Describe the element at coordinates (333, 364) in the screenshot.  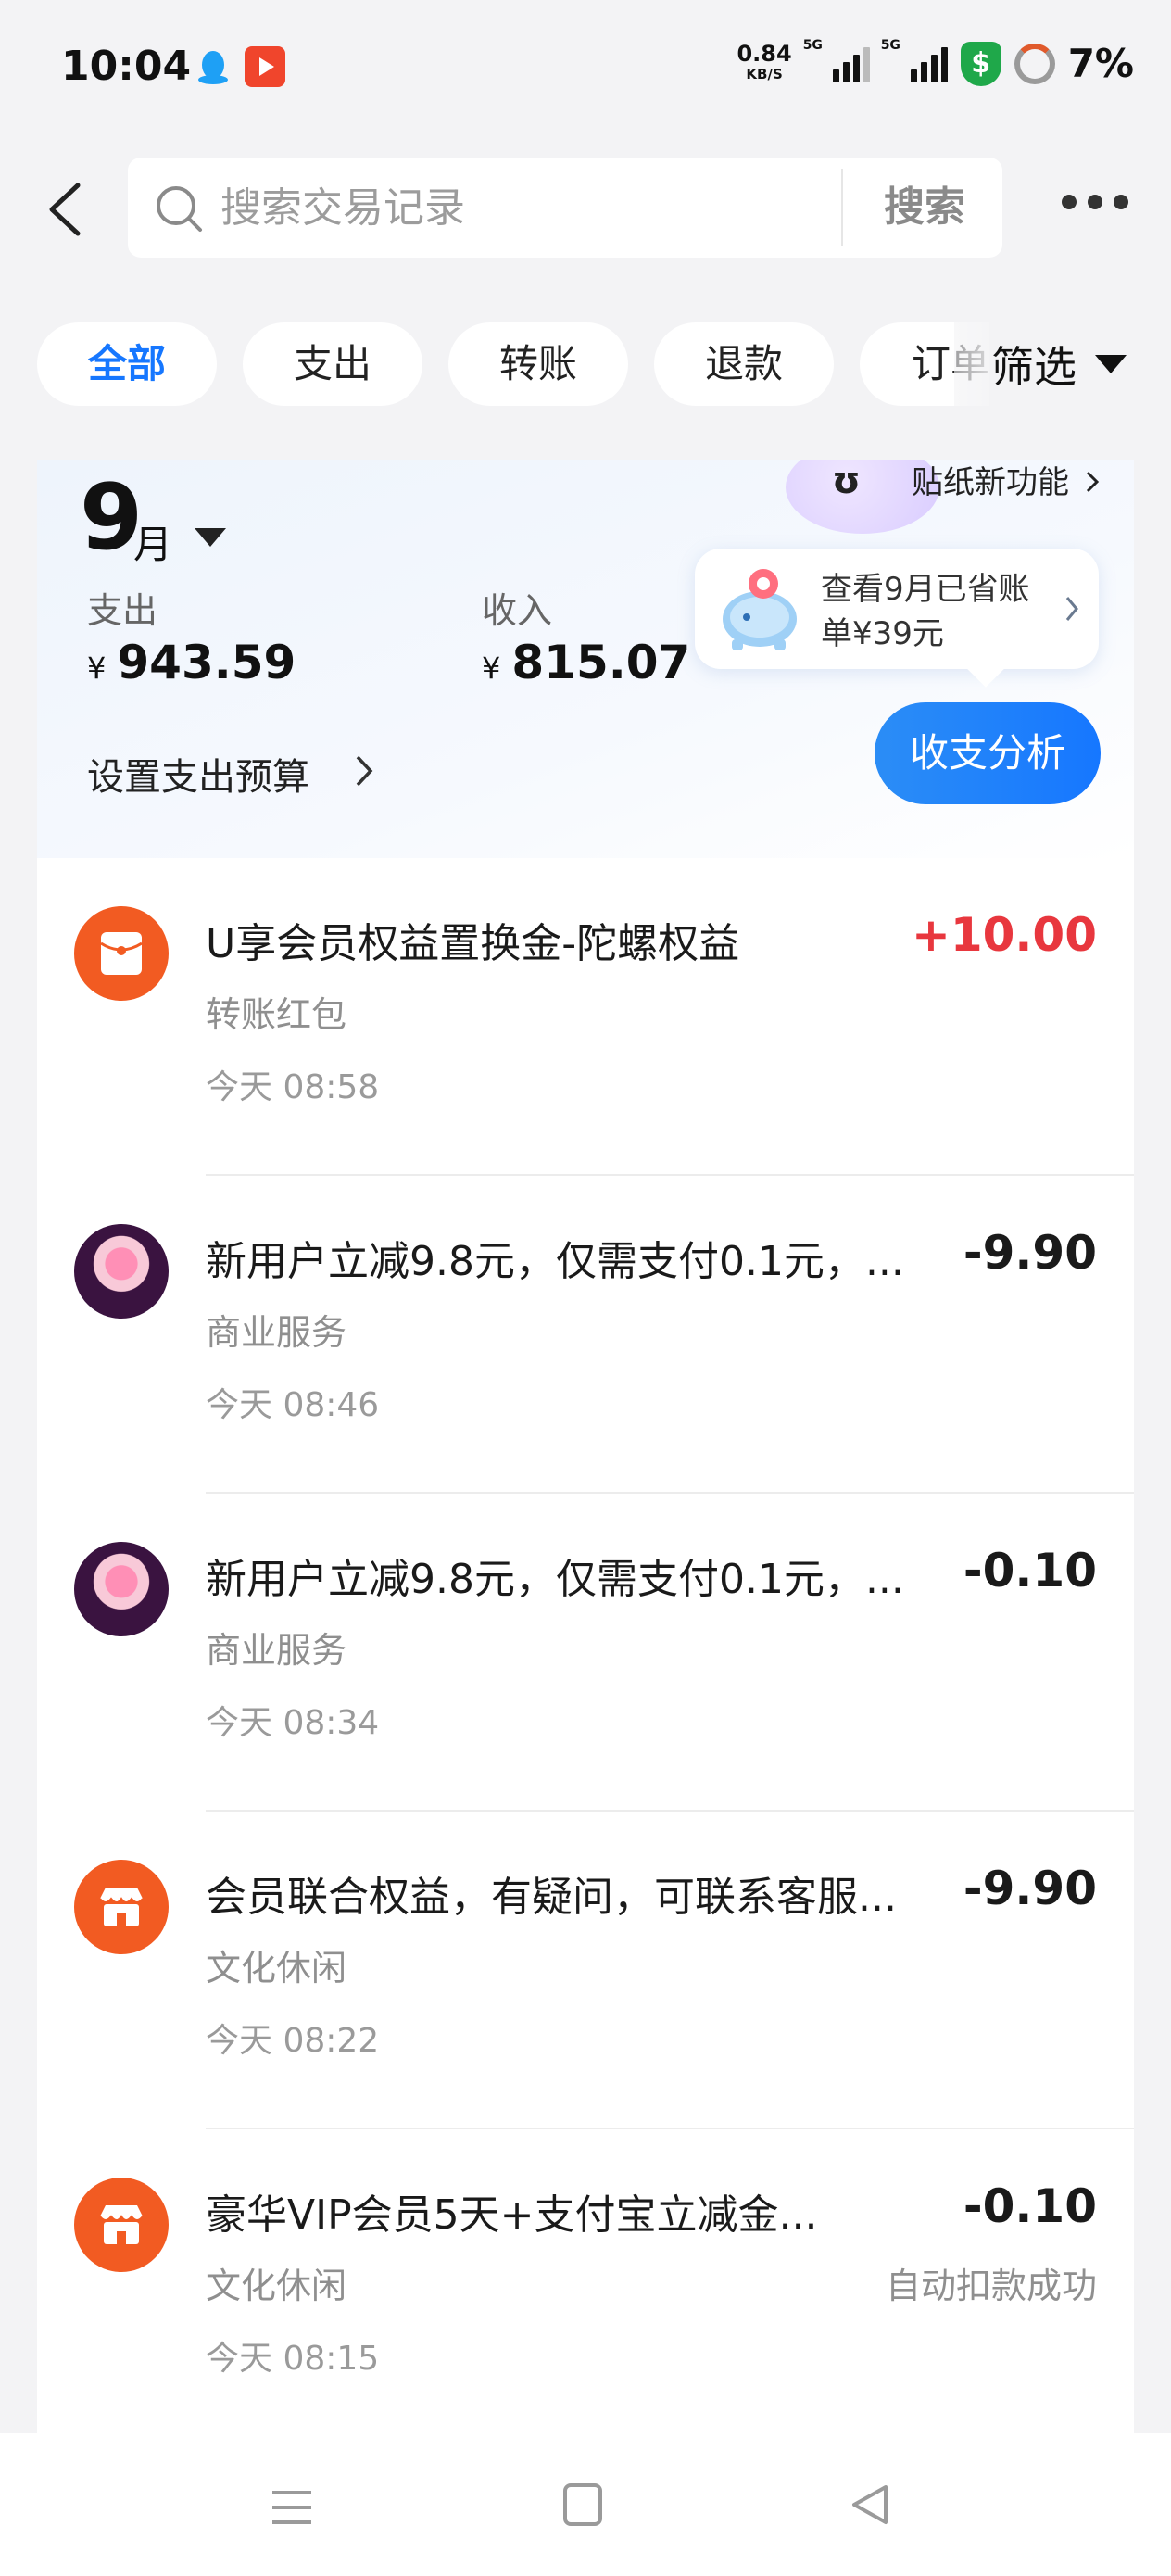
I see `chip-expense: 支出` at that location.